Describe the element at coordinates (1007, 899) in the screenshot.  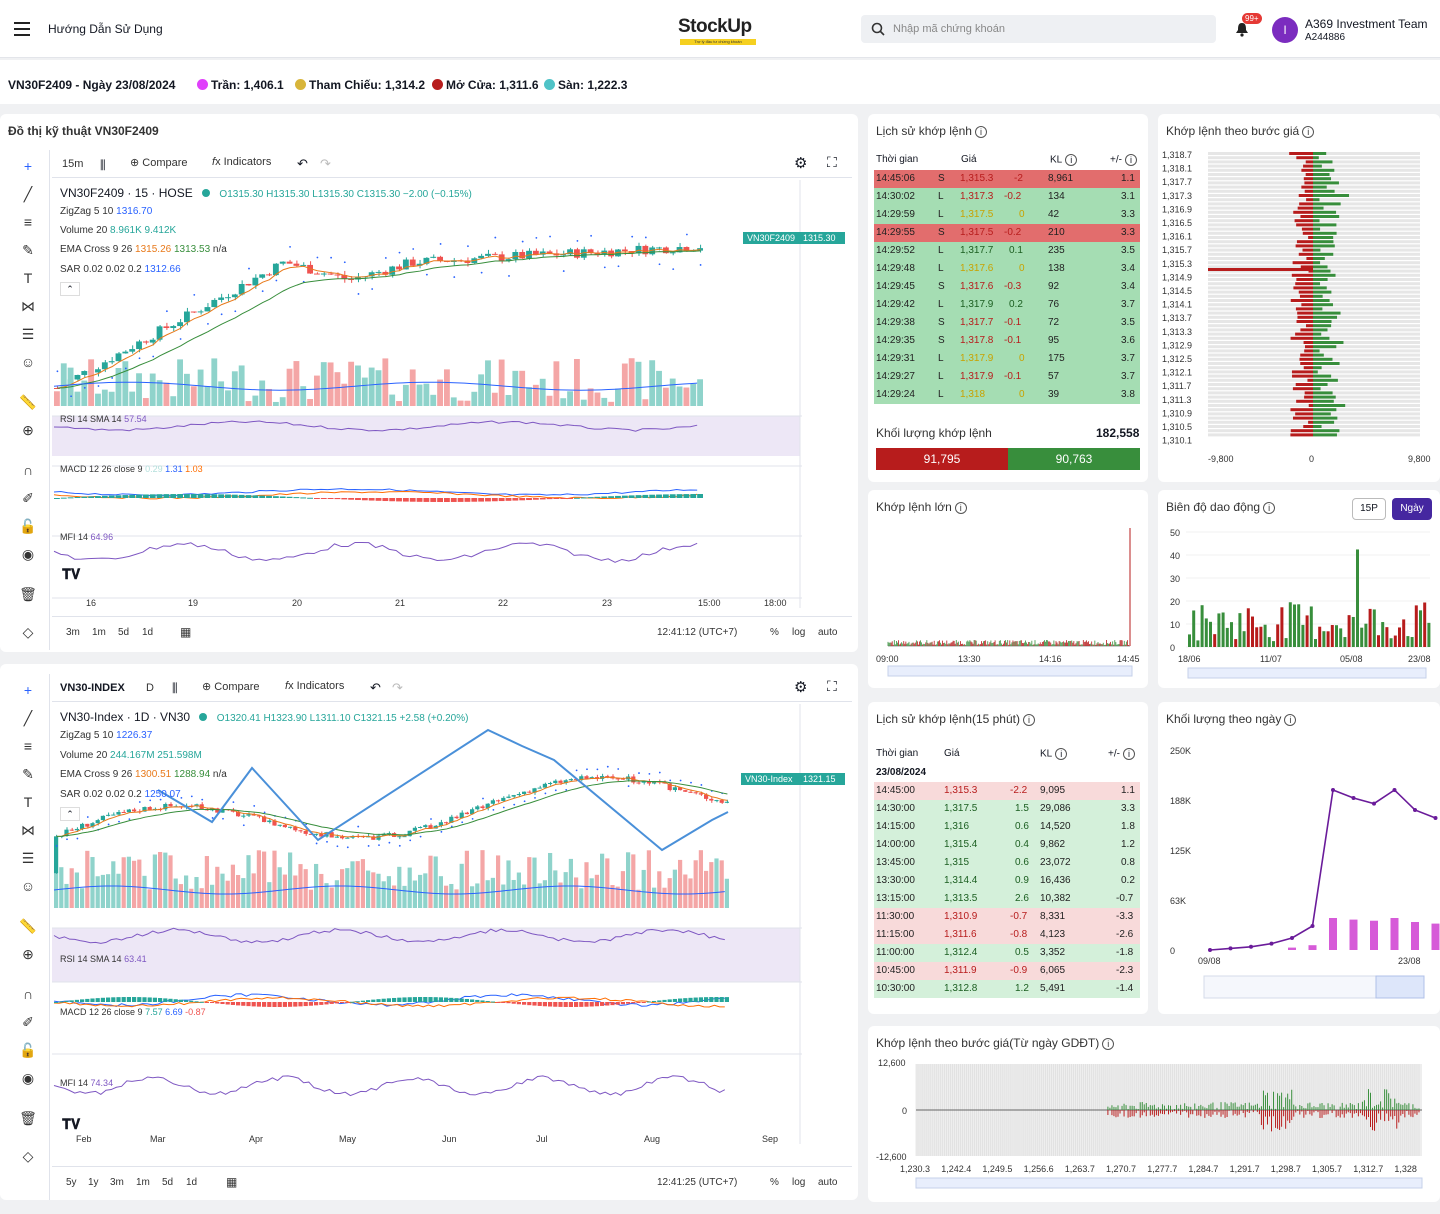
I see `trade-15-row: 13:15:00 1,313.5 2.6 10,382 -0.7` at that location.